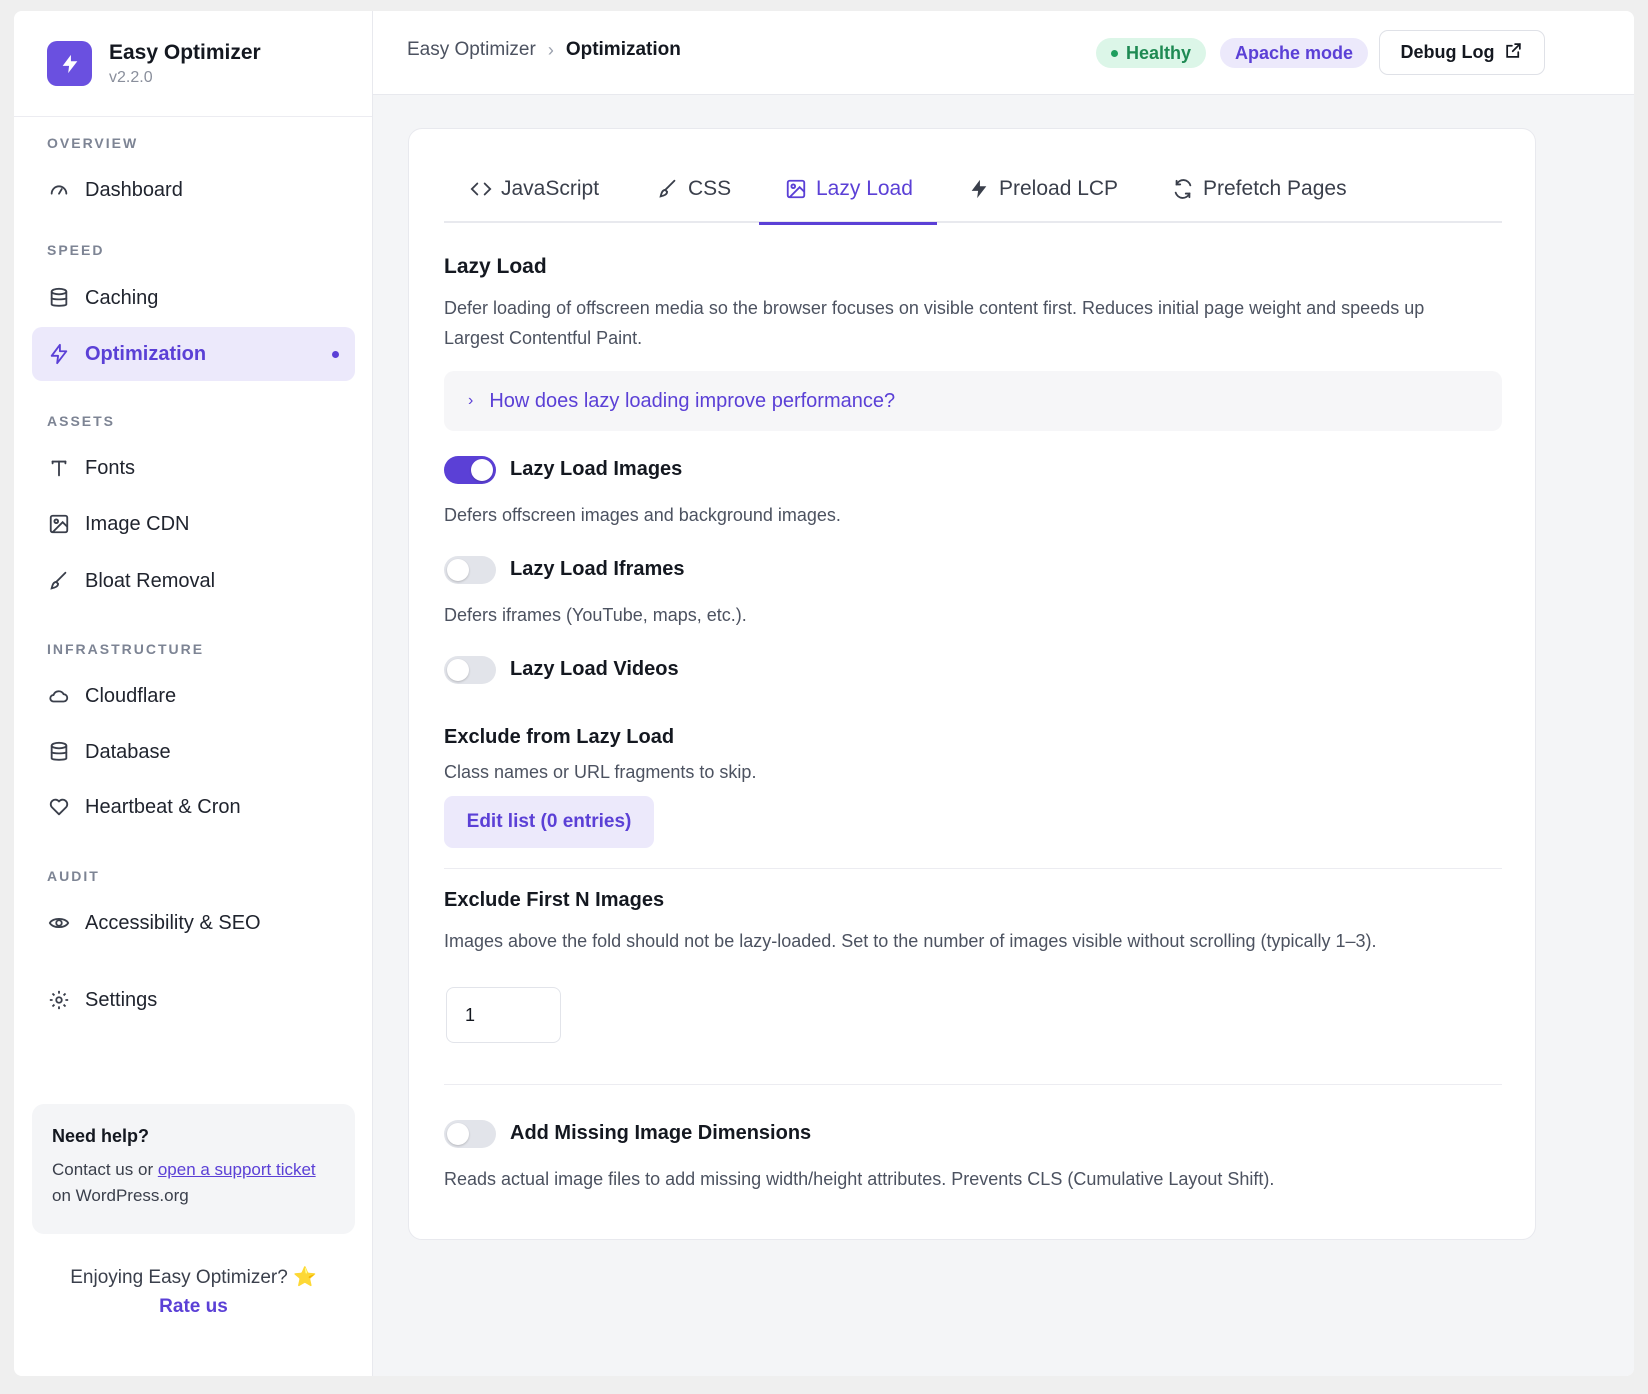 Image resolution: width=1648 pixels, height=1394 pixels. Describe the element at coordinates (76, 250) in the screenshot. I see `section-speed: SPEED` at that location.